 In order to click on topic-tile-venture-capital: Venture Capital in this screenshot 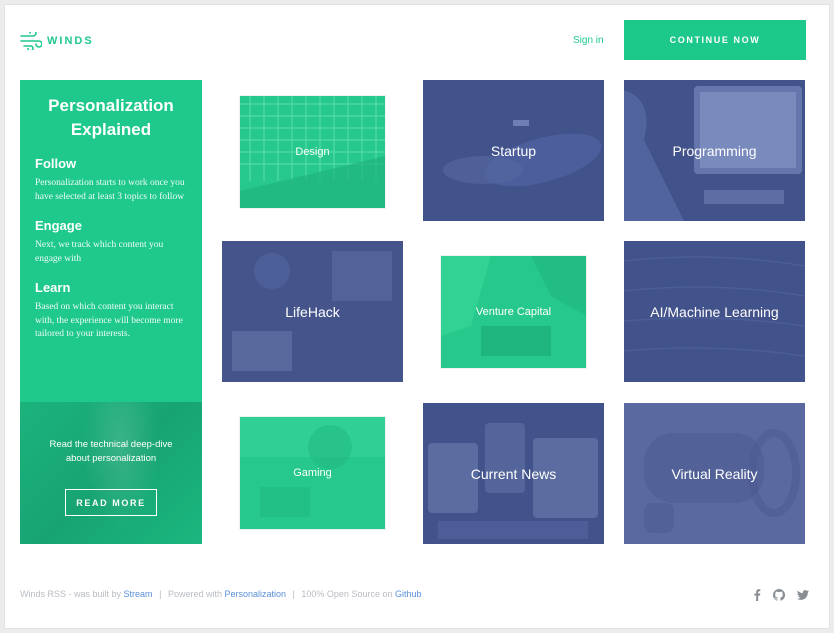, I will do `click(513, 312)`.